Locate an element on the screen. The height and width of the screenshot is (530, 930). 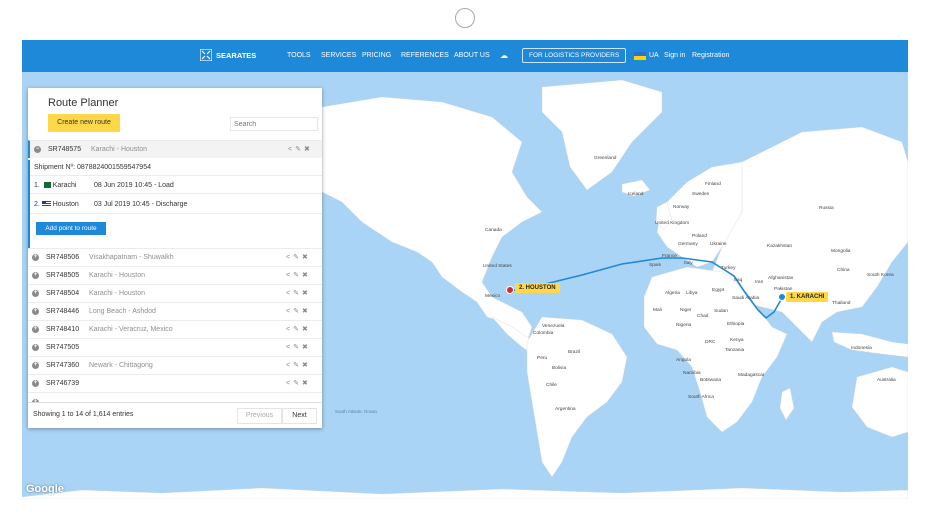
label-indonesia: Indonesia is located at coordinates (861, 348).